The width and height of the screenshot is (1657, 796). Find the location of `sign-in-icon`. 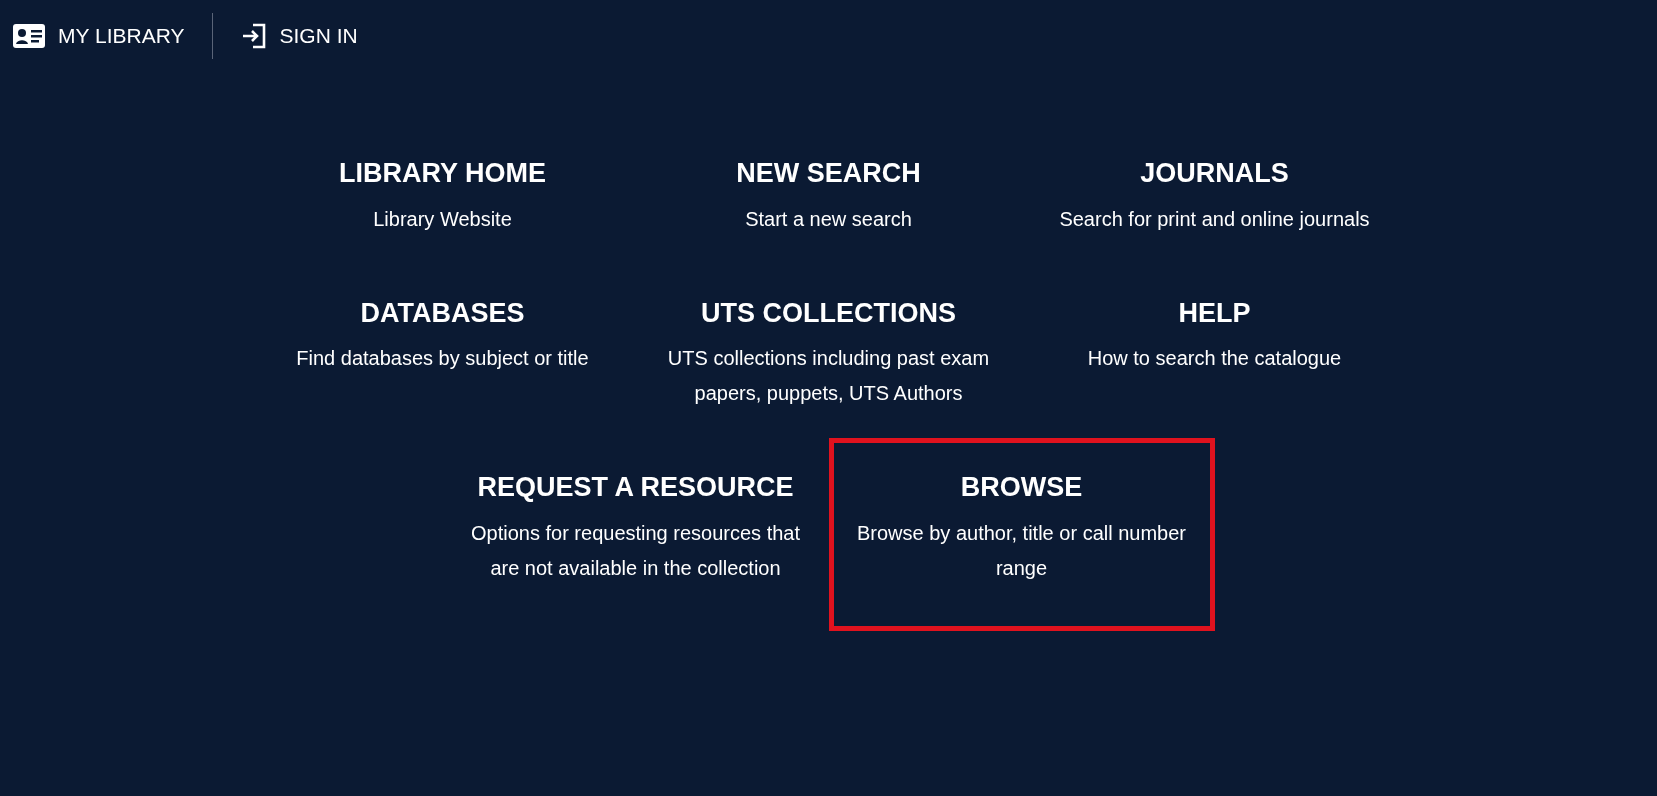

sign-in-icon is located at coordinates (254, 36).